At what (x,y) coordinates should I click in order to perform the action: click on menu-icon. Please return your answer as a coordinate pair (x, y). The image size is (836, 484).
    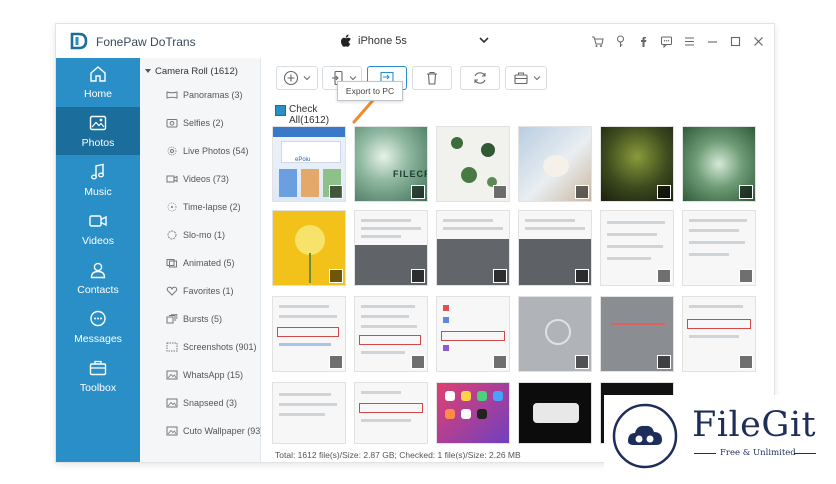
    Looking at the image, I should click on (689, 41).